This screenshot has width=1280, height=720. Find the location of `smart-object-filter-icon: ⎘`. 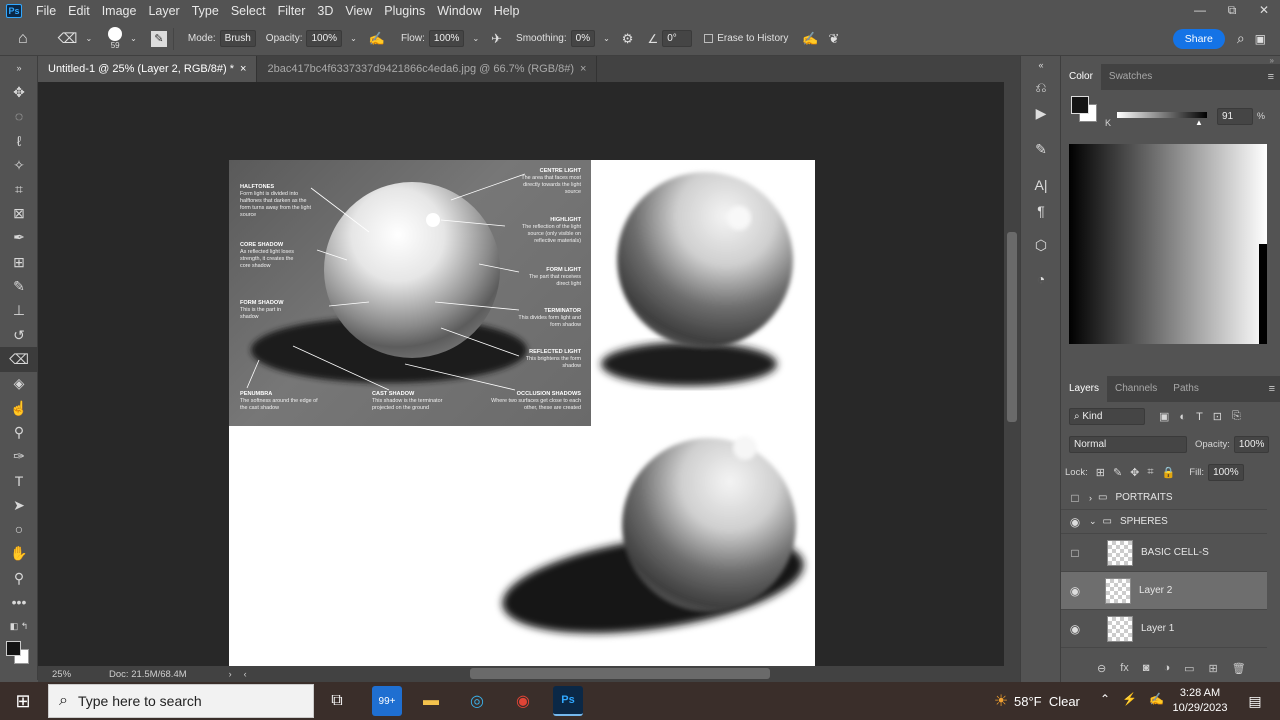

smart-object-filter-icon: ⎘ is located at coordinates (1236, 416).